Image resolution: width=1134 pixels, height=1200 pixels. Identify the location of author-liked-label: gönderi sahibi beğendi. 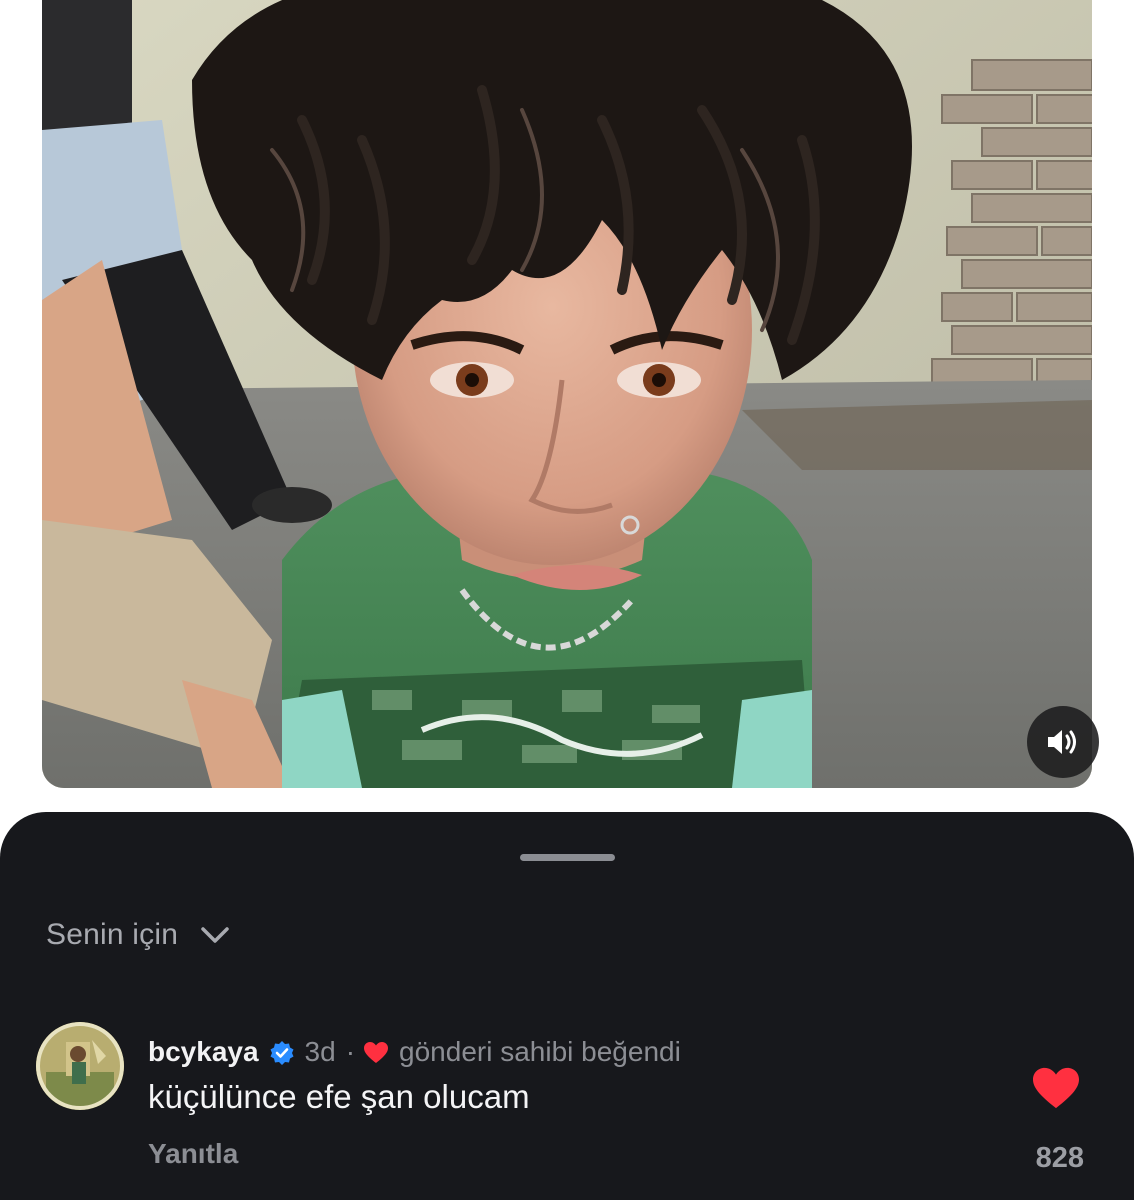
(540, 1051).